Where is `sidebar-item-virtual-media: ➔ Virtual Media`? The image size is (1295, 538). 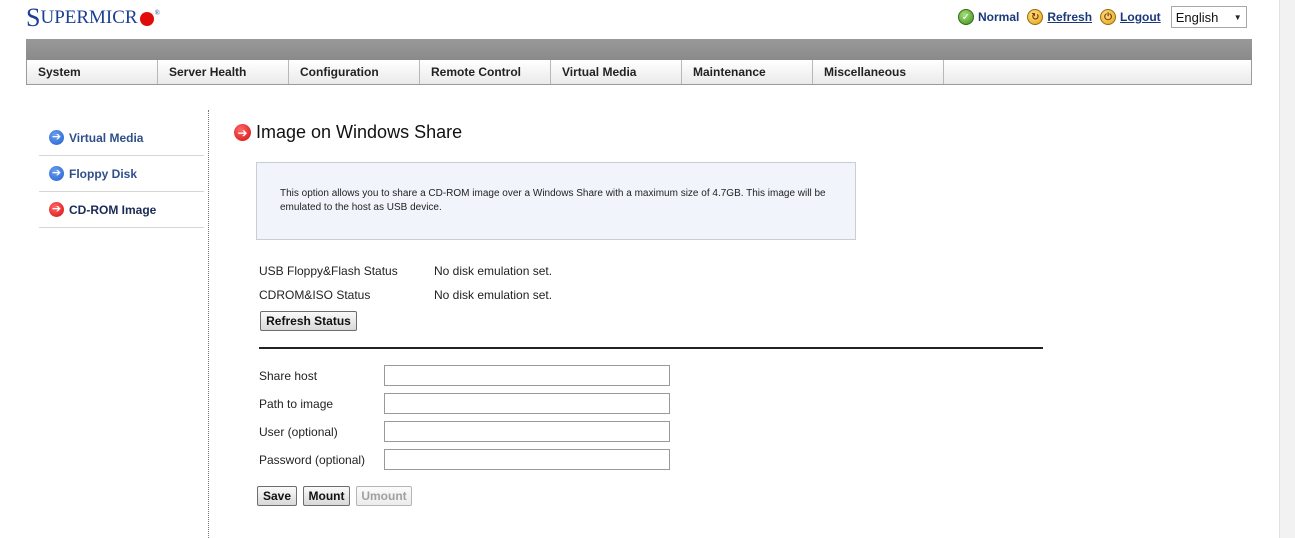 sidebar-item-virtual-media: ➔ Virtual Media is located at coordinates (121, 138).